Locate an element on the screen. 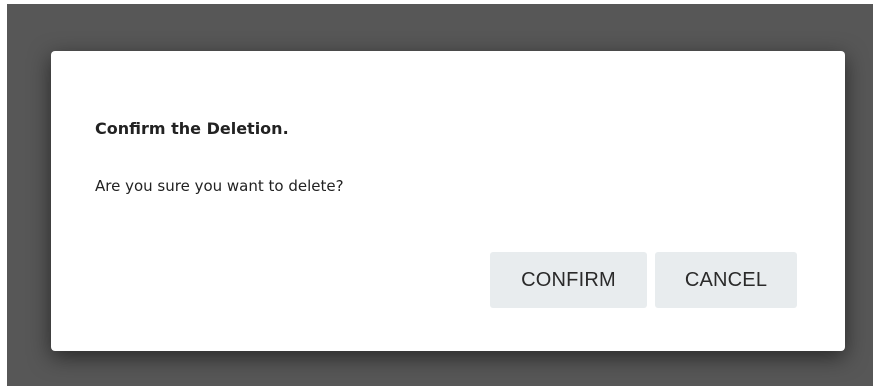 The height and width of the screenshot is (388, 875). dialog-message: Are you sure you want to delete? is located at coordinates (219, 186).